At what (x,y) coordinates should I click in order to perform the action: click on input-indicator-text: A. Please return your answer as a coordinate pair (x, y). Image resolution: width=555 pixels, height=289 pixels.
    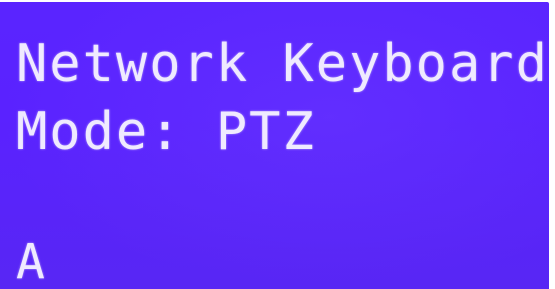
    Looking at the image, I should click on (31, 261).